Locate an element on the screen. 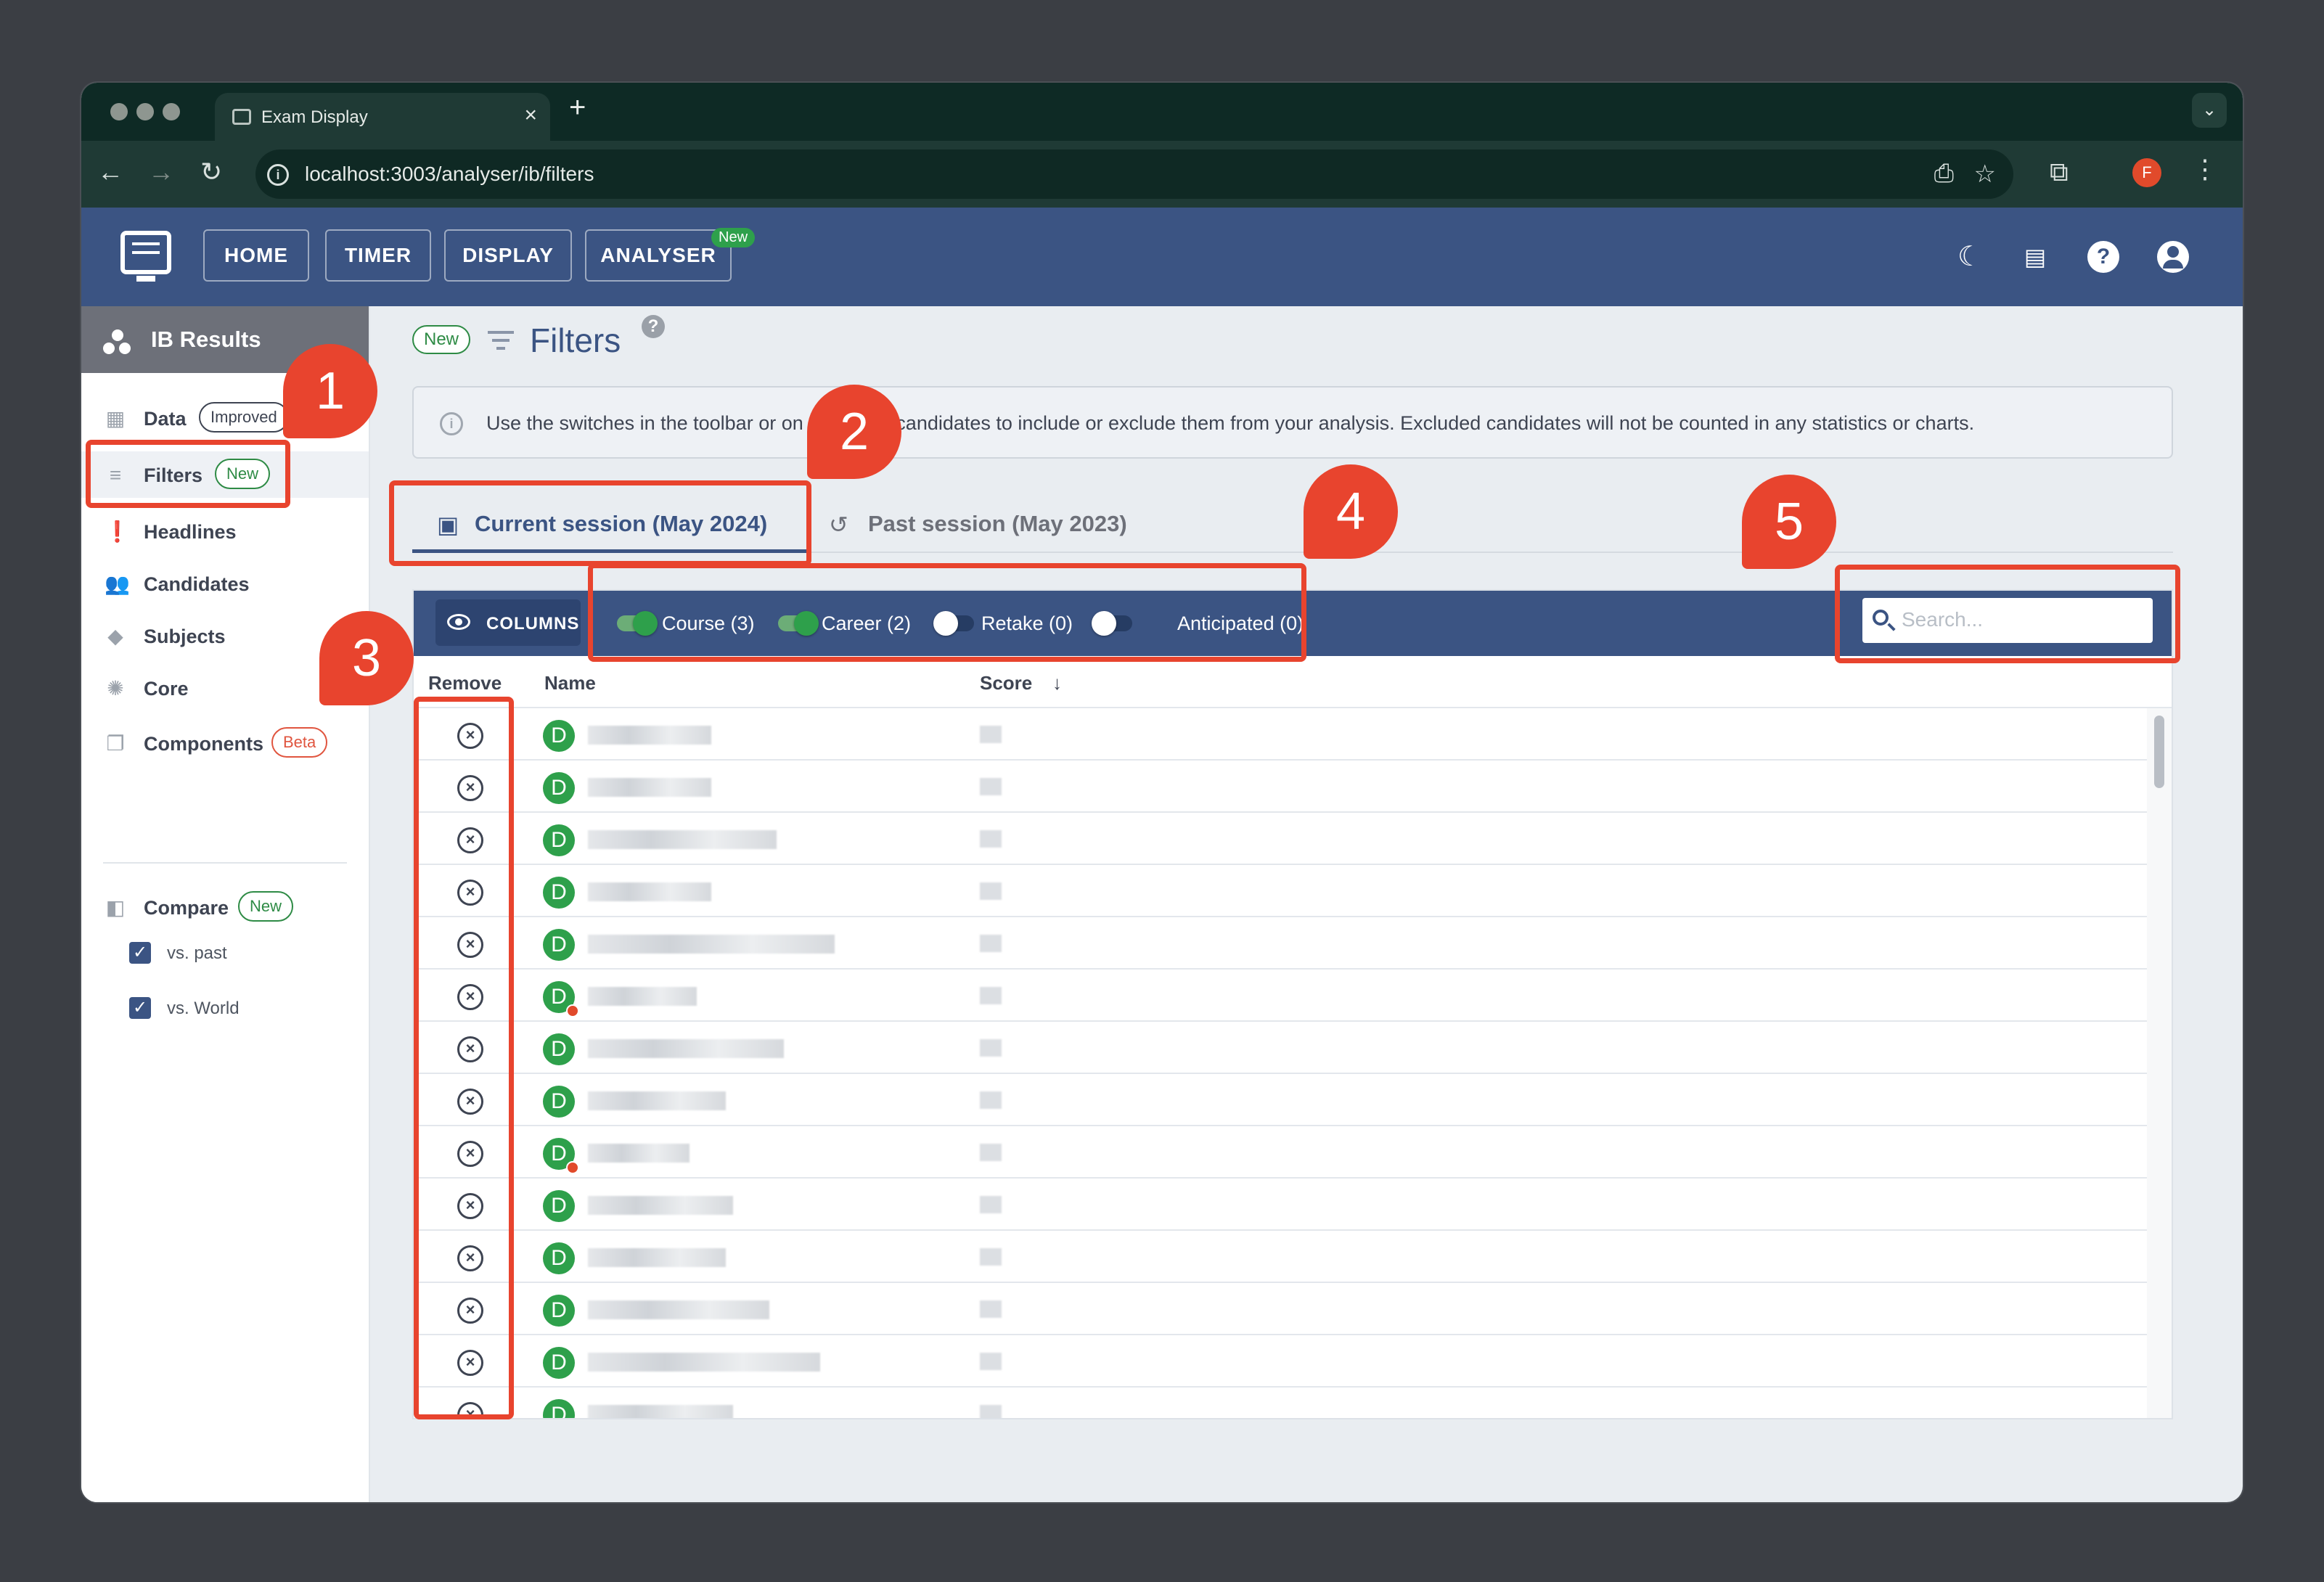  sidebar-item-candidates: 👥 Candidates is located at coordinates (225, 583).